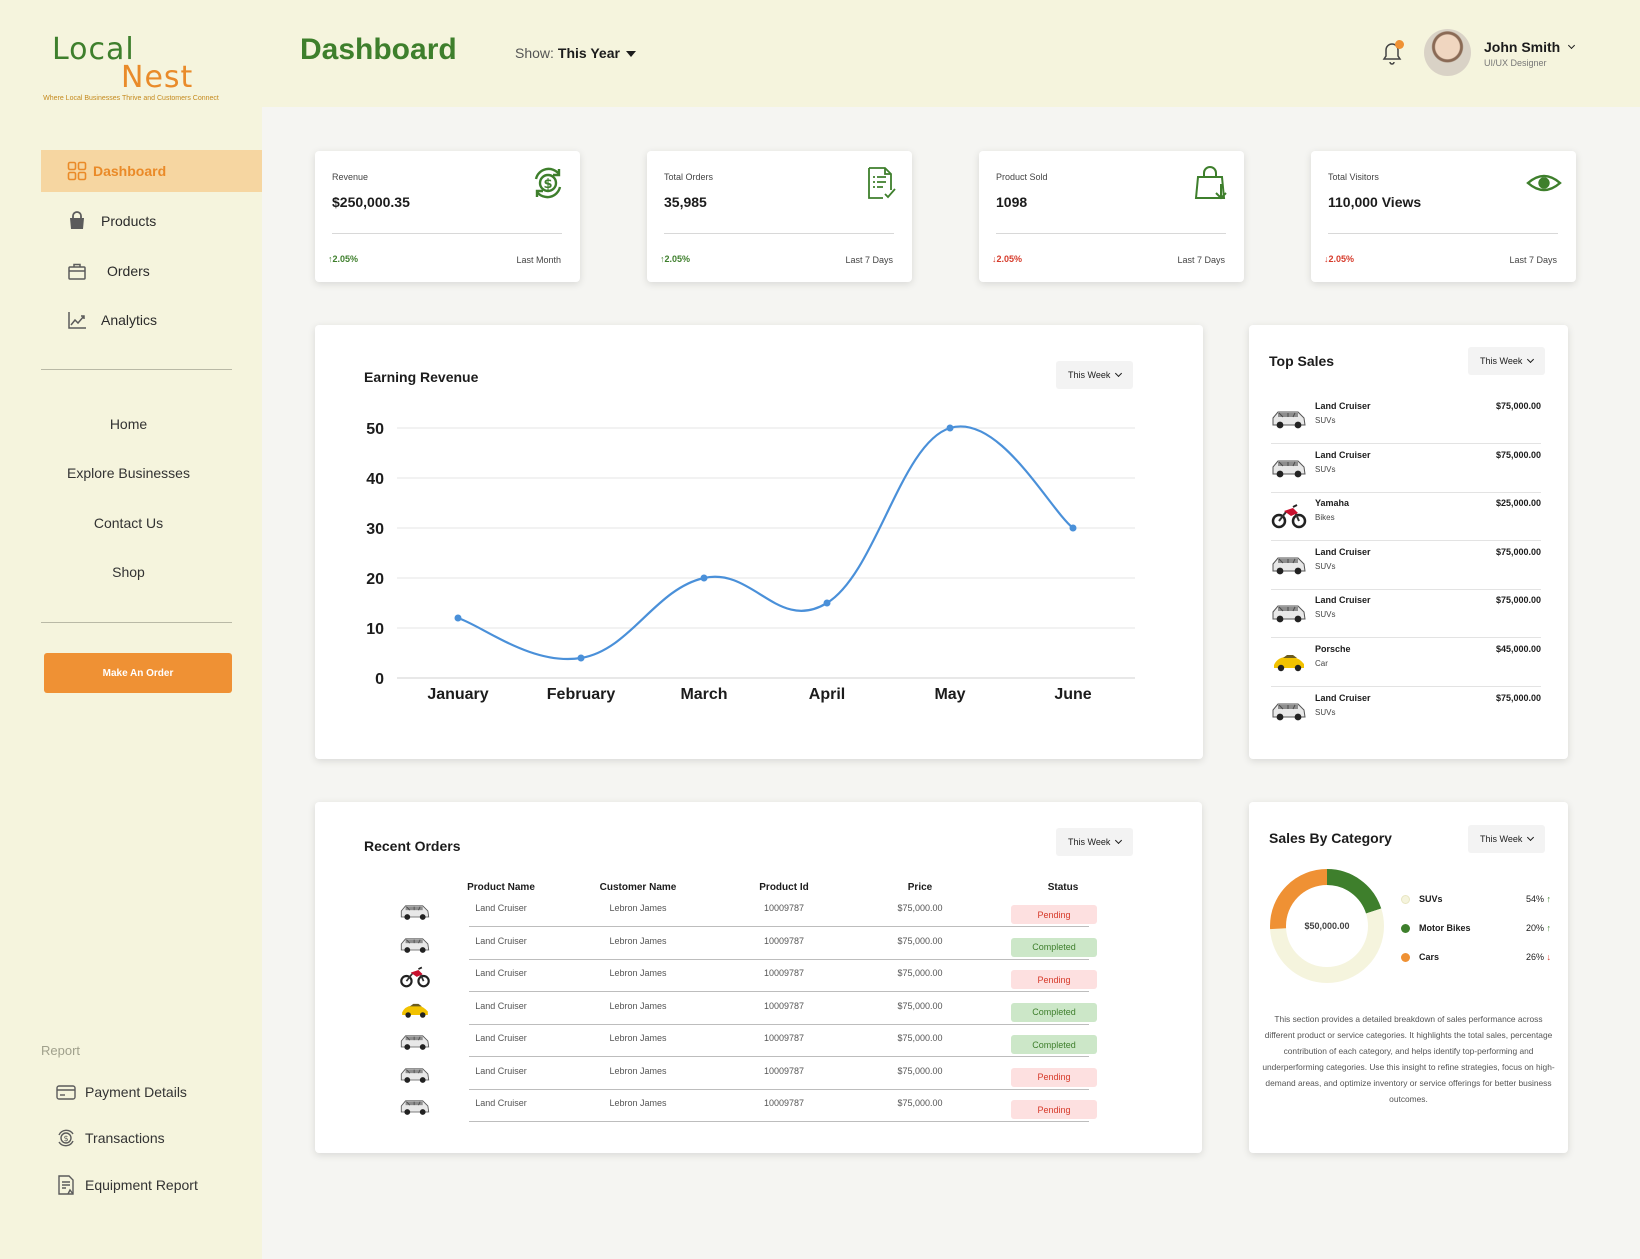 The width and height of the screenshot is (1640, 1259). What do you see at coordinates (1534, 928) in the screenshot?
I see `legend-percent-value: 20%` at bounding box center [1534, 928].